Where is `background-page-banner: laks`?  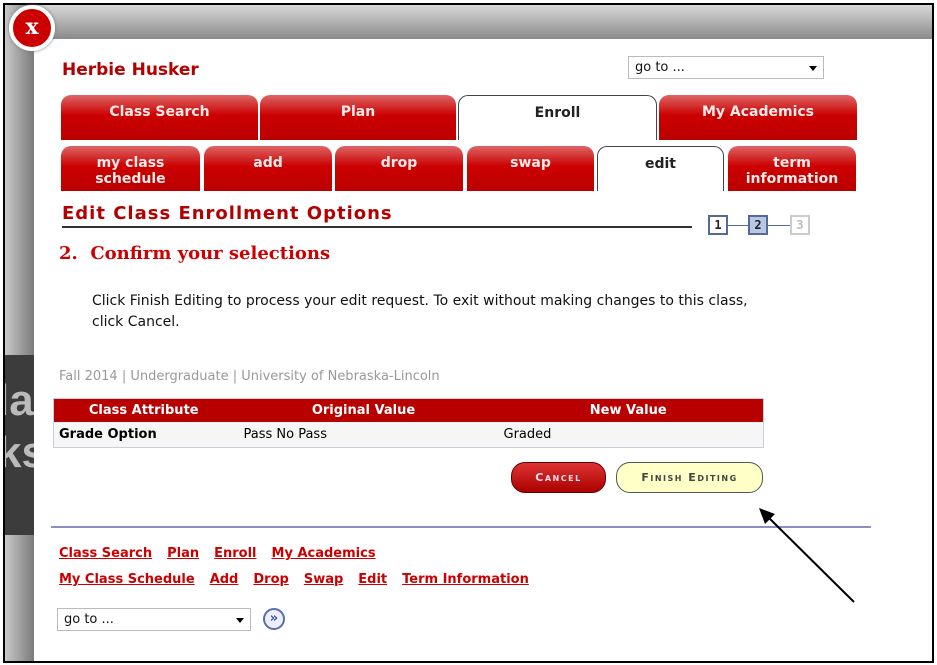 background-page-banner: laks is located at coordinates (19, 445).